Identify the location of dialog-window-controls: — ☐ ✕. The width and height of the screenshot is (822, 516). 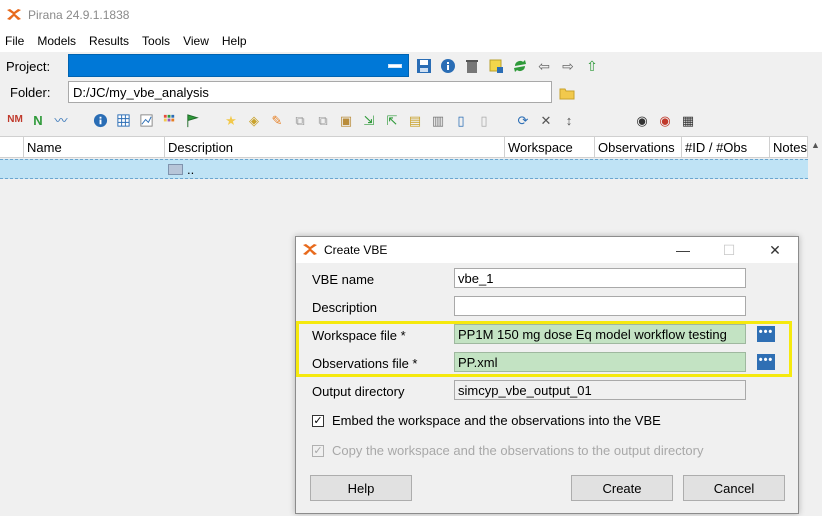
(729, 250).